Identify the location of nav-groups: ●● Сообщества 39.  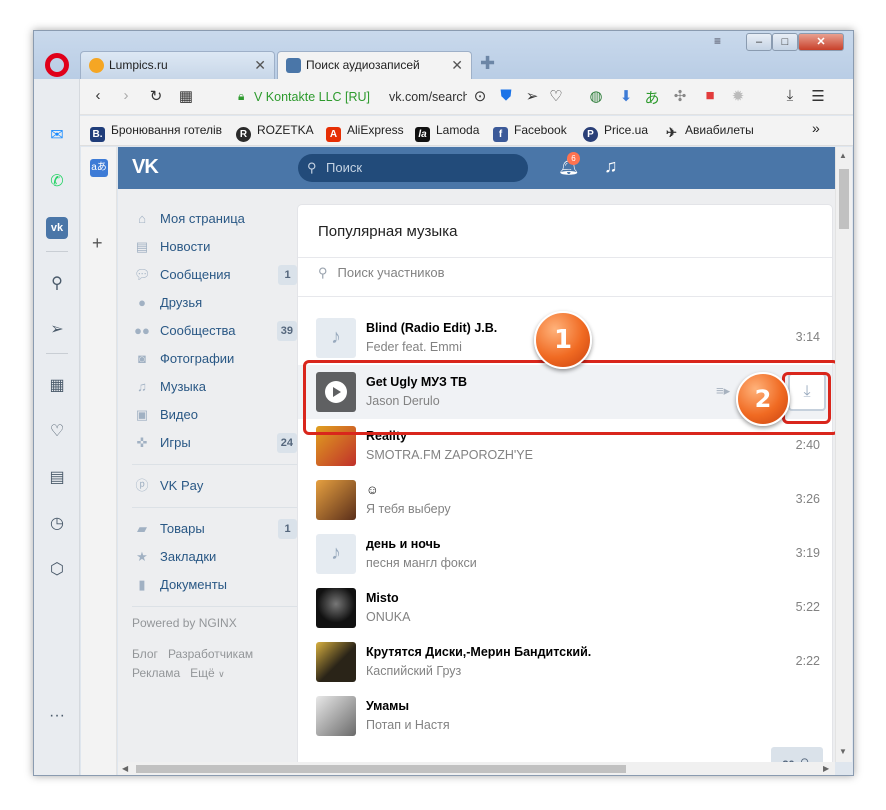
(214, 331).